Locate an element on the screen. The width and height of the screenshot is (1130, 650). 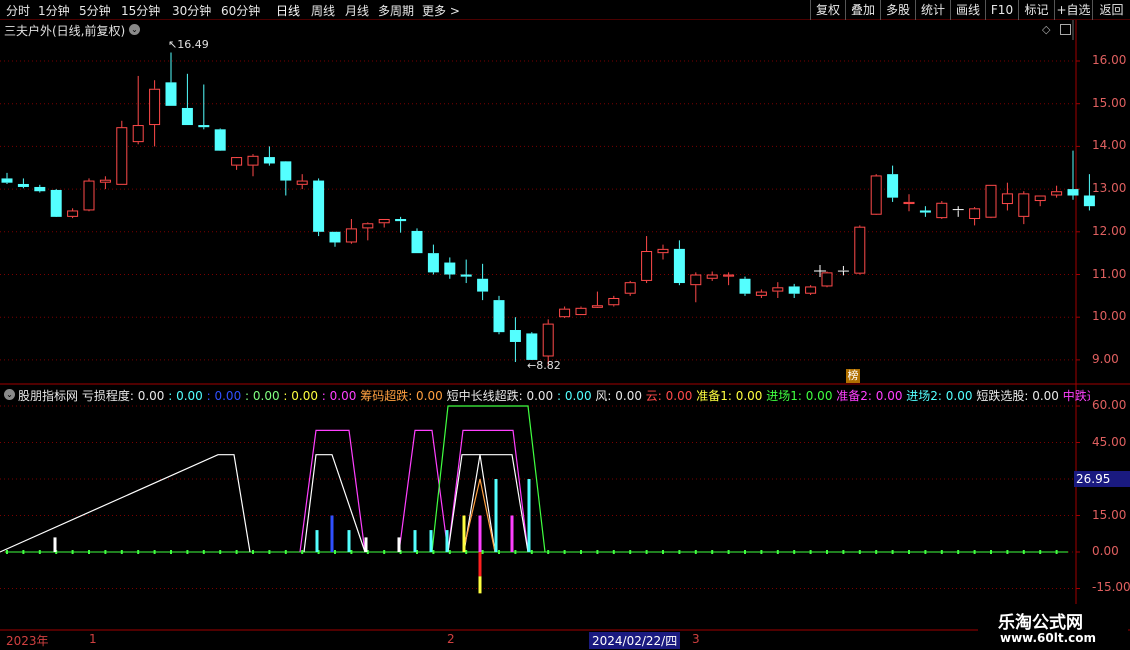
legend-item: 筹码超跌: 0.00 is located at coordinates (399, 396).